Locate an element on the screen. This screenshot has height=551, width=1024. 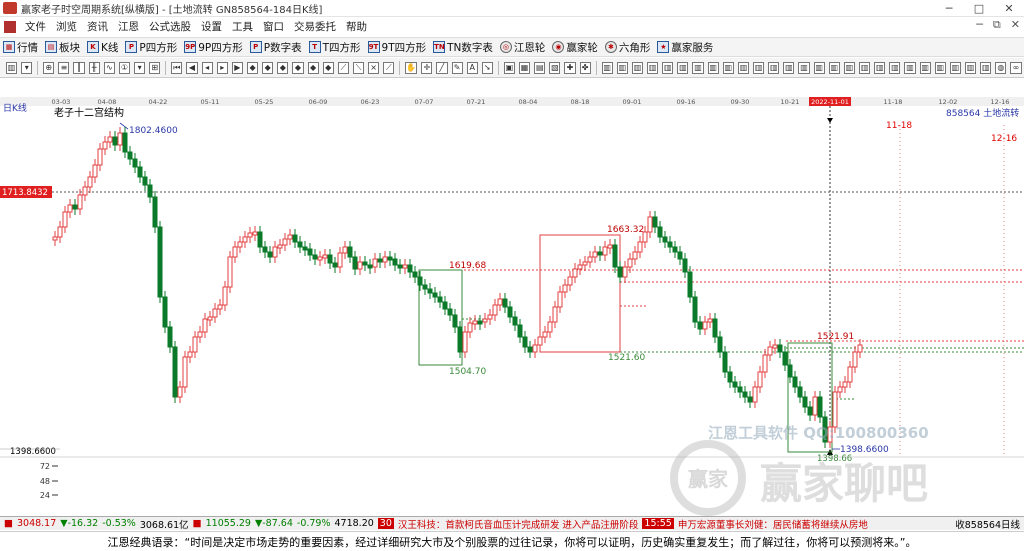
dropdown-icon: ▾ is located at coordinates (140, 67).